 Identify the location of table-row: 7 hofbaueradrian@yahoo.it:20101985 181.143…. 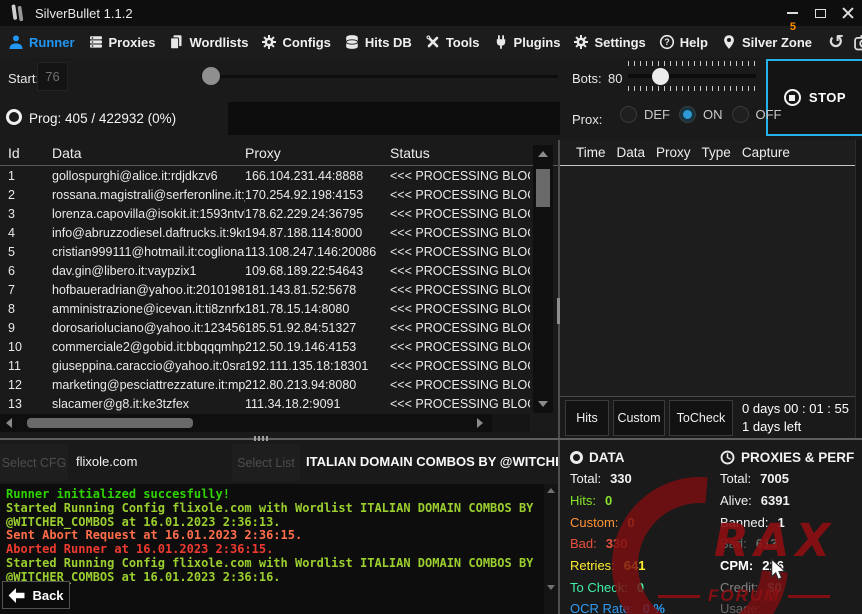
(265, 290).